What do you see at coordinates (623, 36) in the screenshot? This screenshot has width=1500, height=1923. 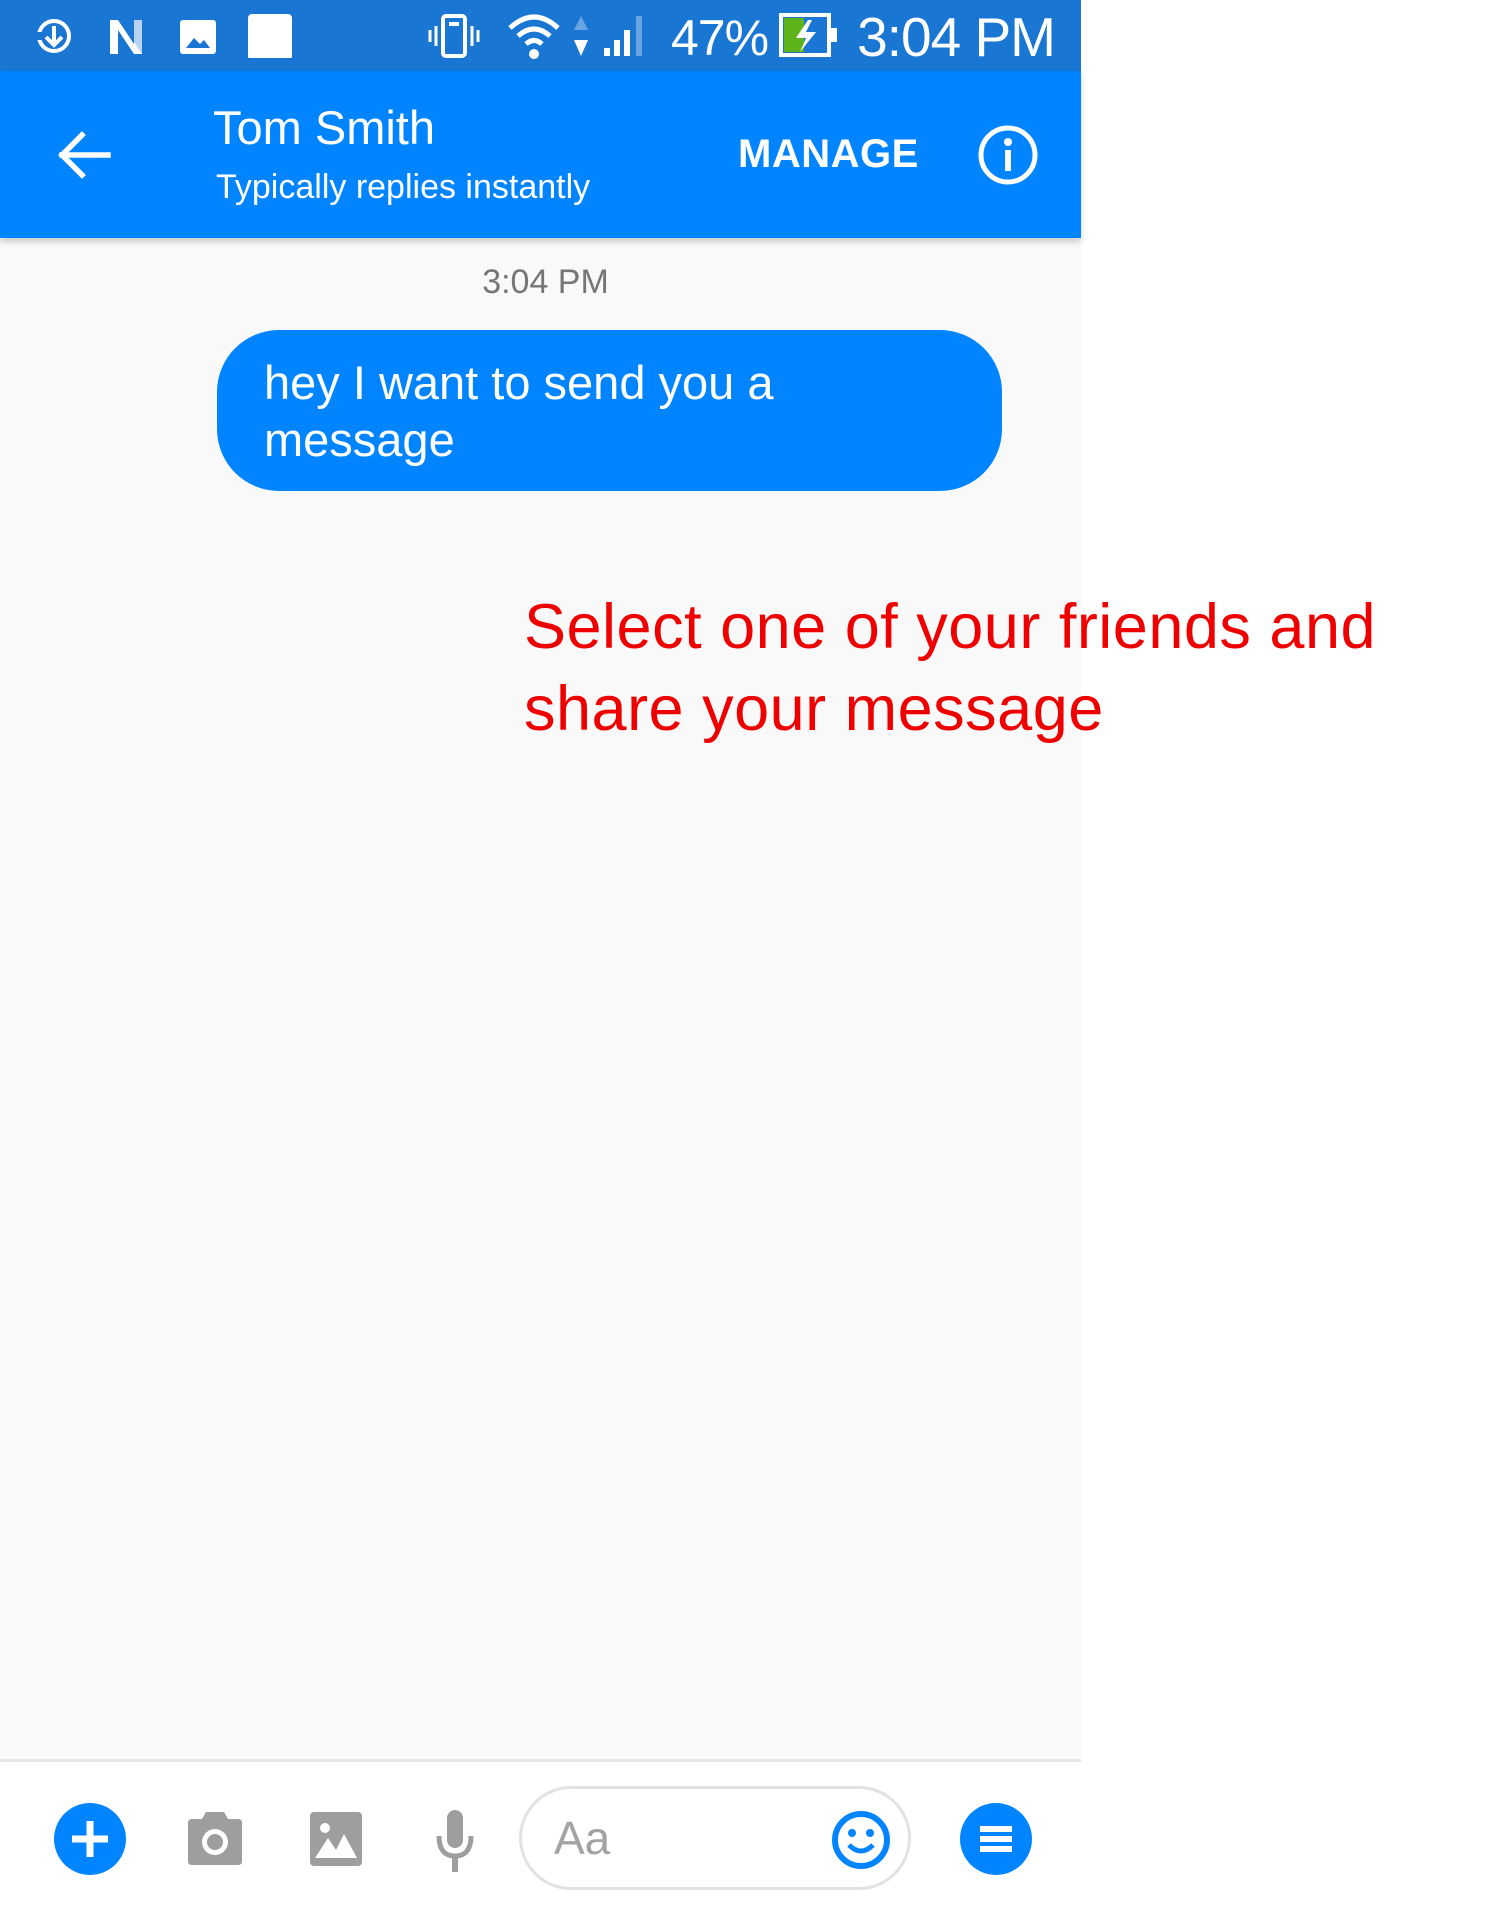 I see `signal-icon` at bounding box center [623, 36].